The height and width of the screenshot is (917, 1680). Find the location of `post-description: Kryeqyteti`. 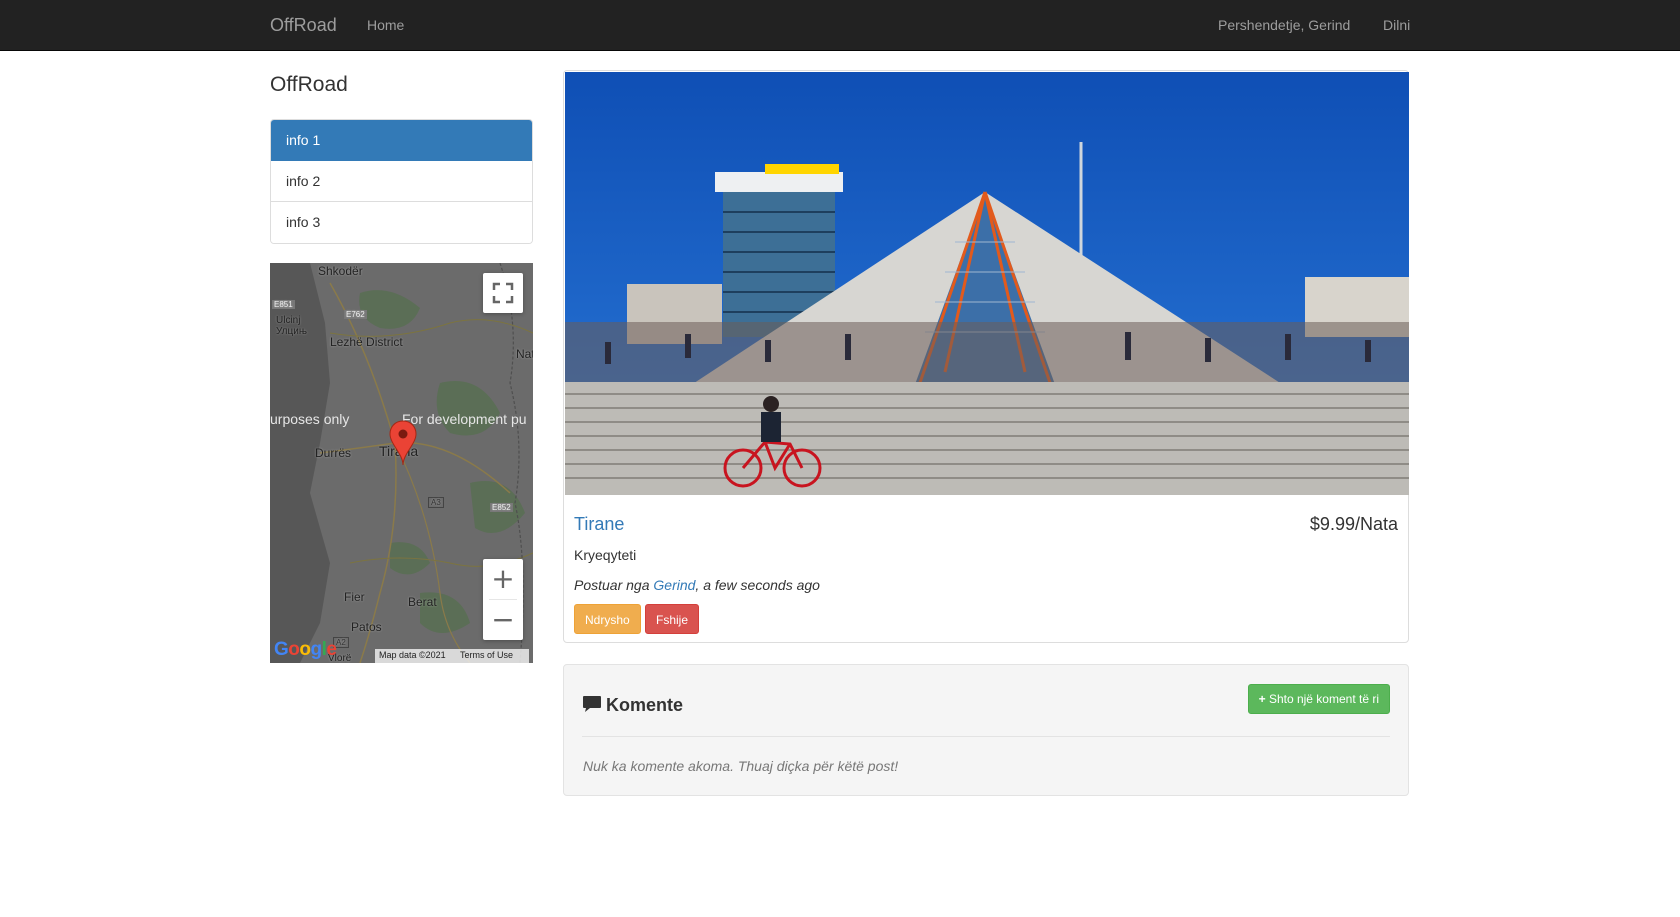

post-description: Kryeqyteti is located at coordinates (605, 555).